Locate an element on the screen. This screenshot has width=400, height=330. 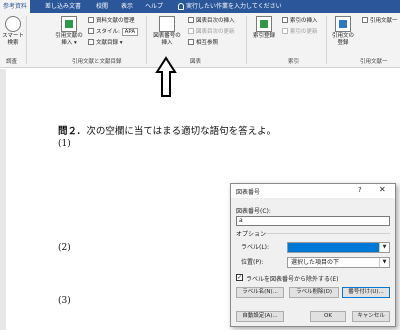
group-label-citations: 引用文献と文献目録 is located at coordinates (97, 62).